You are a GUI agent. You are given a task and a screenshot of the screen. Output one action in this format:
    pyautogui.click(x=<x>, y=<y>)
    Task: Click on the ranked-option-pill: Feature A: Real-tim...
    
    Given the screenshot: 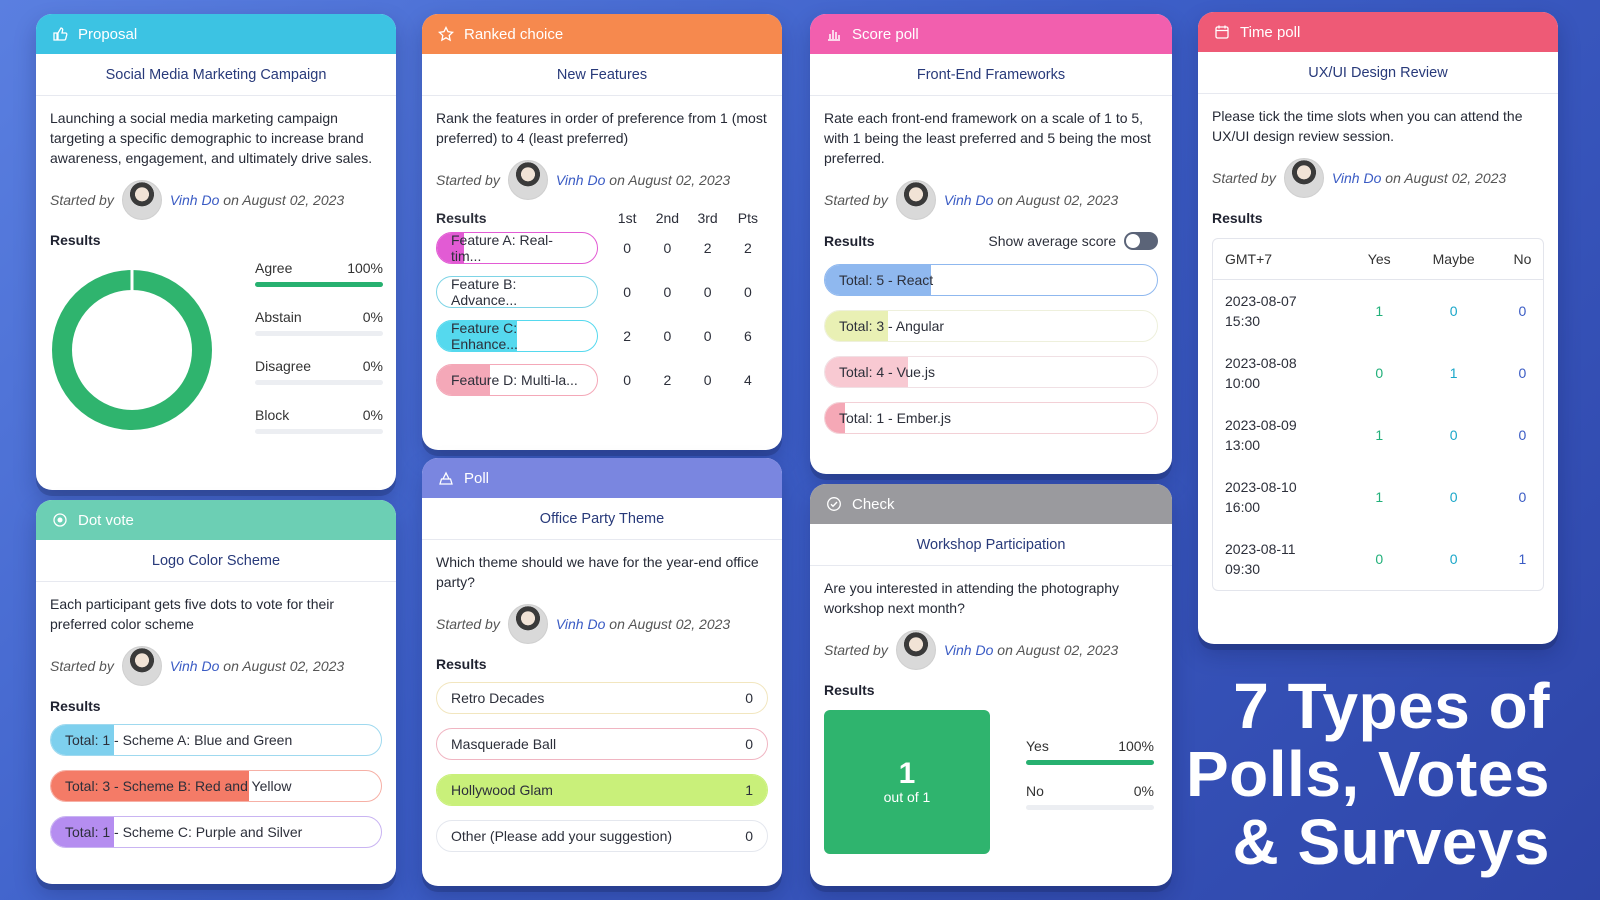 What is the action you would take?
    pyautogui.click(x=517, y=248)
    